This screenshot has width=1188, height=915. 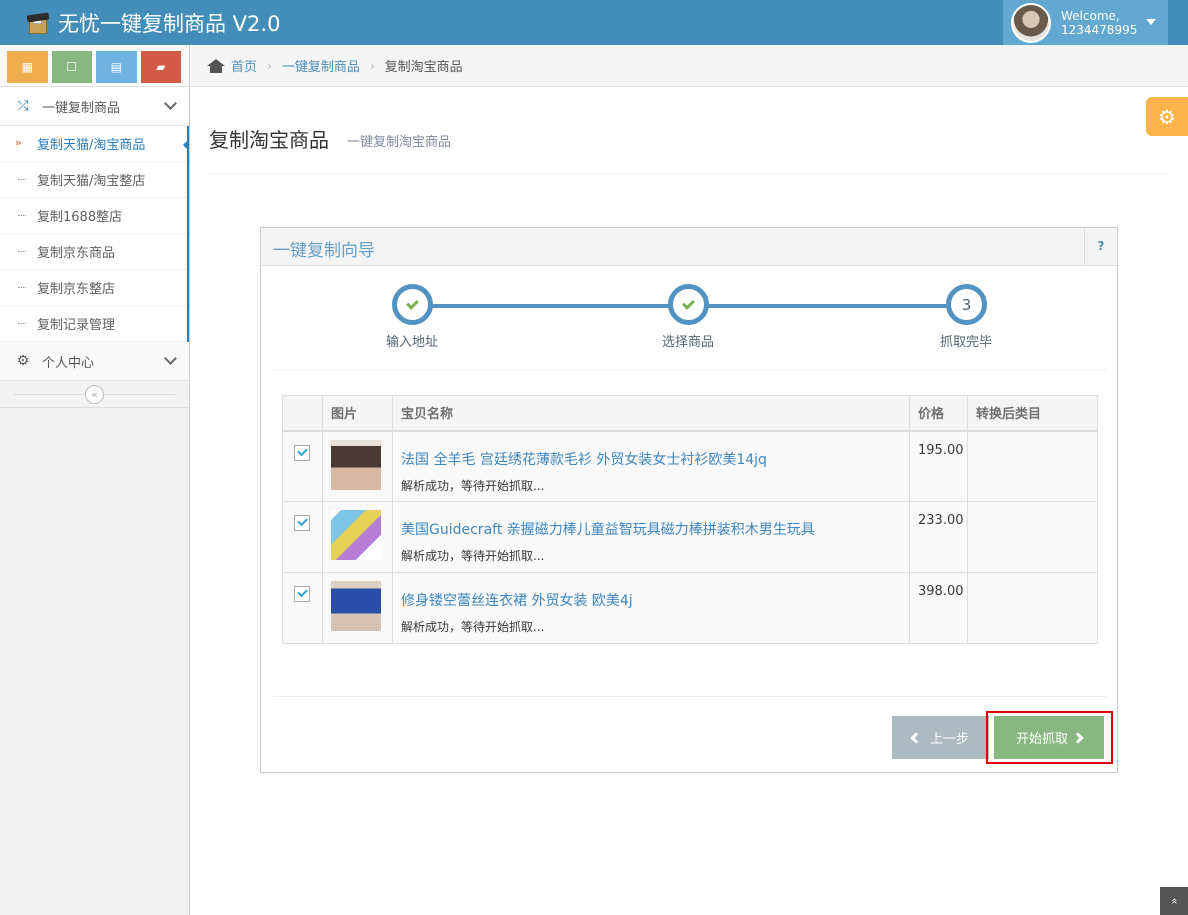 What do you see at coordinates (76, 289) in the screenshot?
I see `sidebar-item-label: 复制京东整店` at bounding box center [76, 289].